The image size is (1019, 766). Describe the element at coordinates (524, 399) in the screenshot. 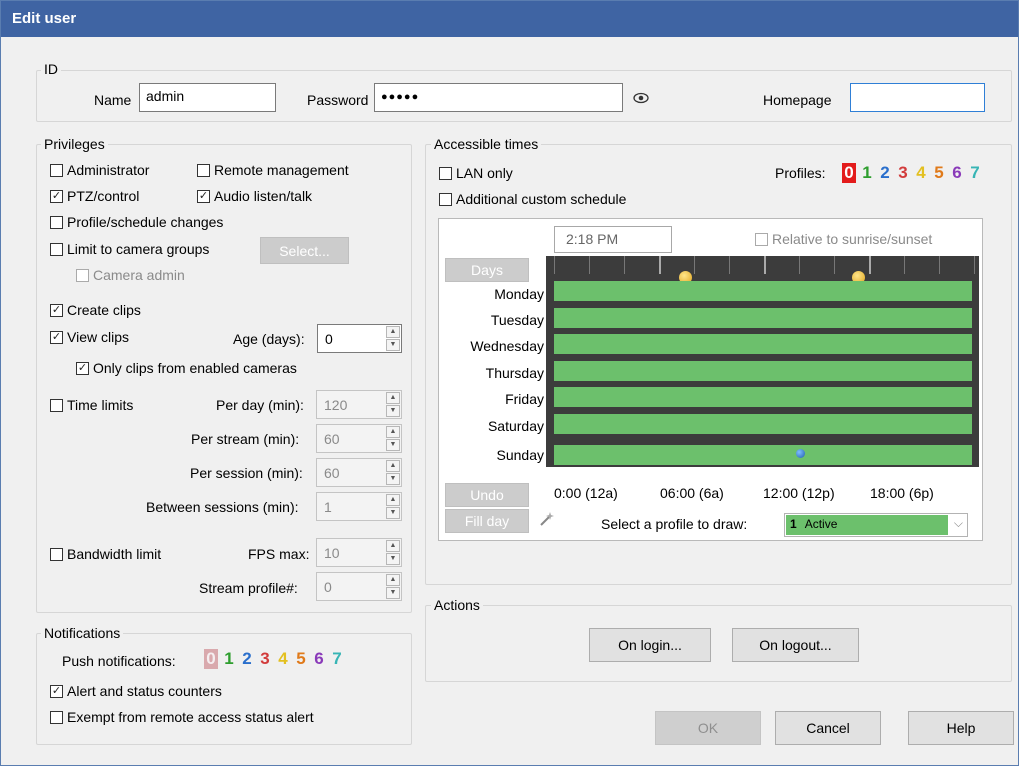

I see `day-label: Friday` at that location.